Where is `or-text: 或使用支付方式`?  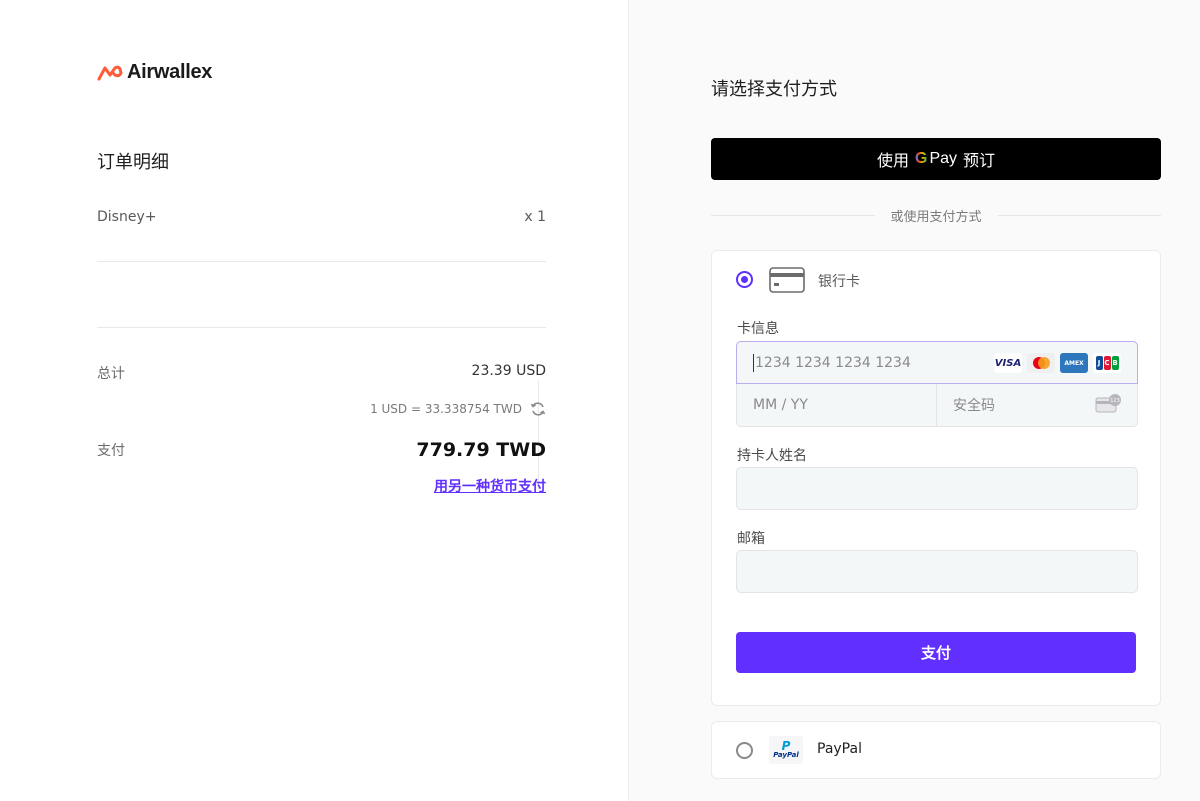 or-text: 或使用支付方式 is located at coordinates (936, 217).